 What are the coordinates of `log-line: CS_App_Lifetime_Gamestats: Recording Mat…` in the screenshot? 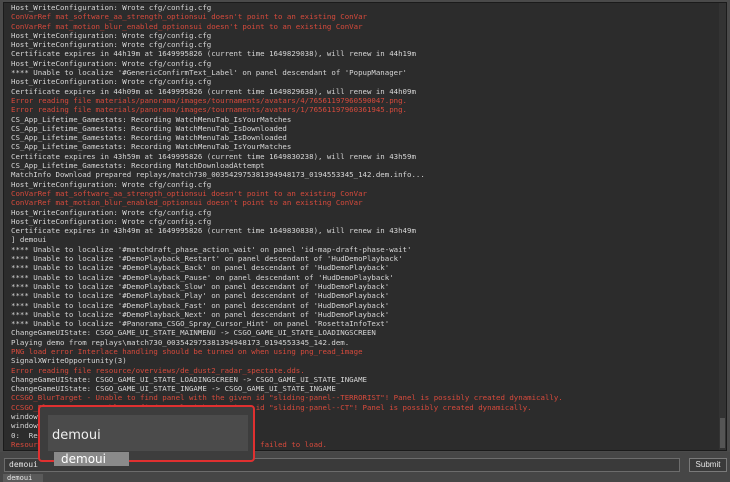 It's located at (138, 166).